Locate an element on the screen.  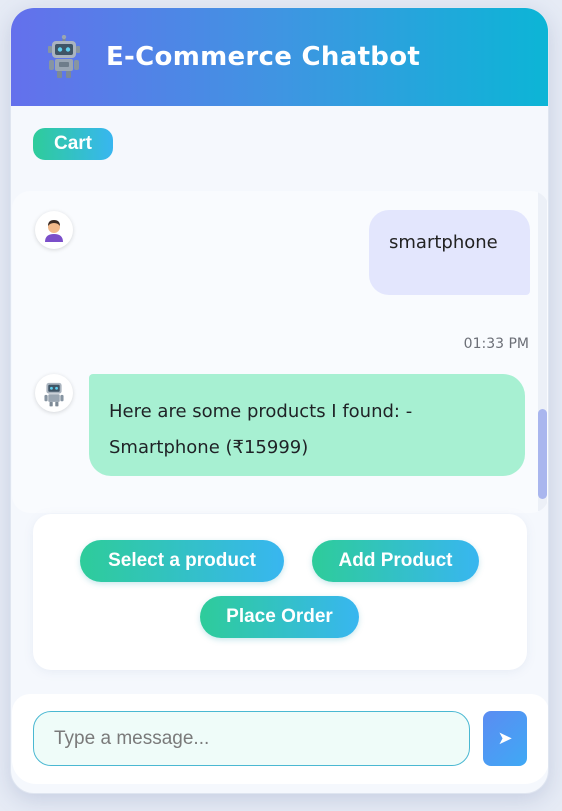
select-product-button: Select a product is located at coordinates (182, 561).